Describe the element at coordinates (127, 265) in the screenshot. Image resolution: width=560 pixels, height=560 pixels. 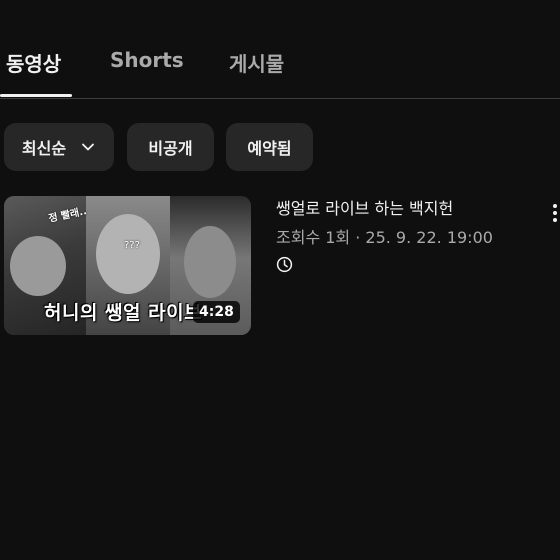
I see `video-thumbnail: 정 빨래.. ??? 허니의 쌩얼 라이브 4:28` at that location.